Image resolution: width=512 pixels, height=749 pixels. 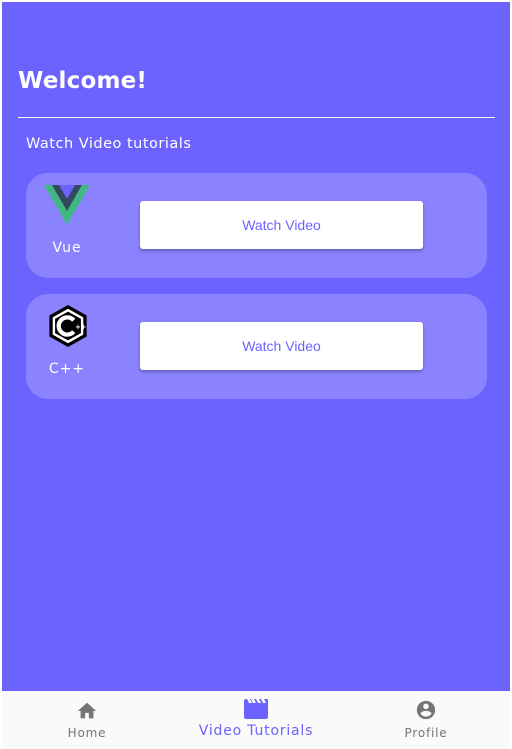 What do you see at coordinates (68, 326) in the screenshot?
I see `cpp-logo-icon: ++` at bounding box center [68, 326].